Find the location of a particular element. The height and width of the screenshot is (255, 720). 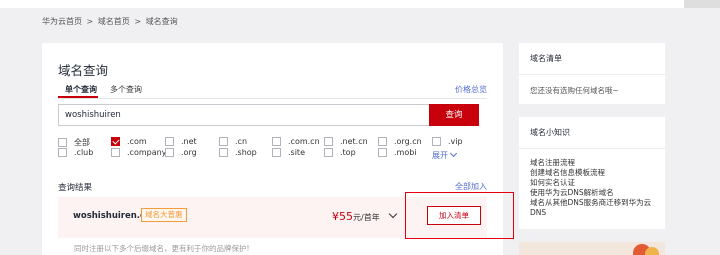

suffix-checkbox-top: .top is located at coordinates (340, 152).